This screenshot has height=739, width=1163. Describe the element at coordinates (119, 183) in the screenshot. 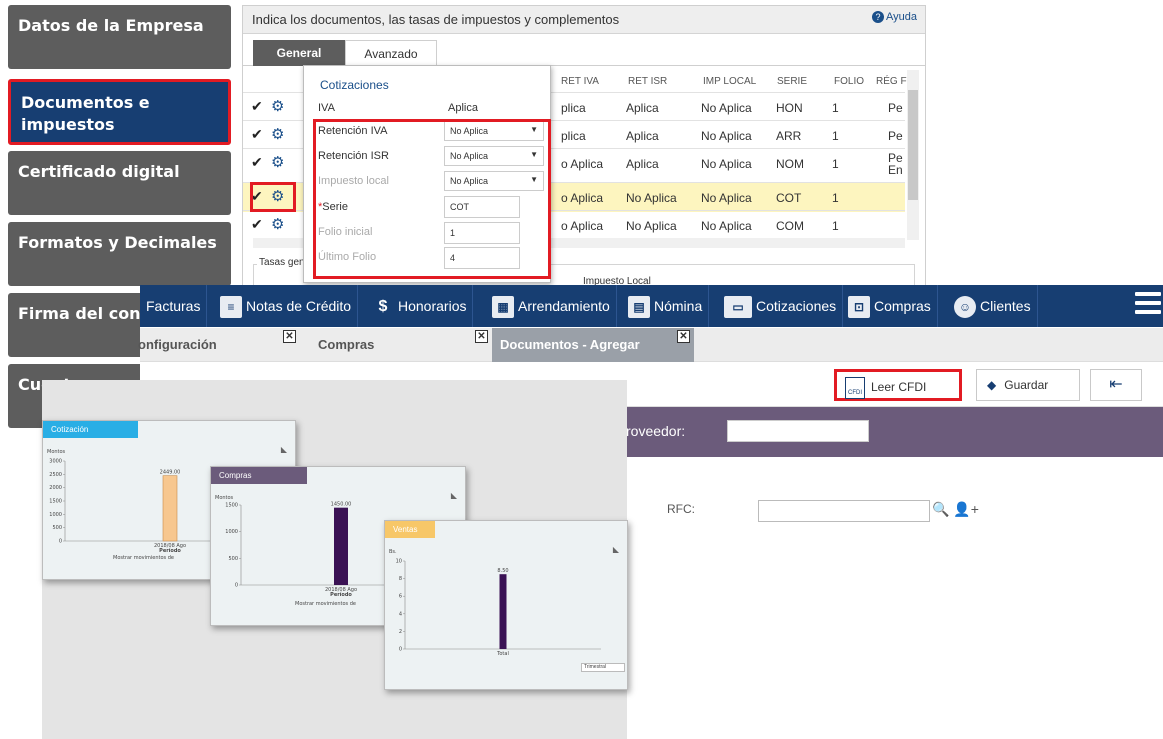

I see `sidebar-item-certificado-digital: Certificado digital` at that location.